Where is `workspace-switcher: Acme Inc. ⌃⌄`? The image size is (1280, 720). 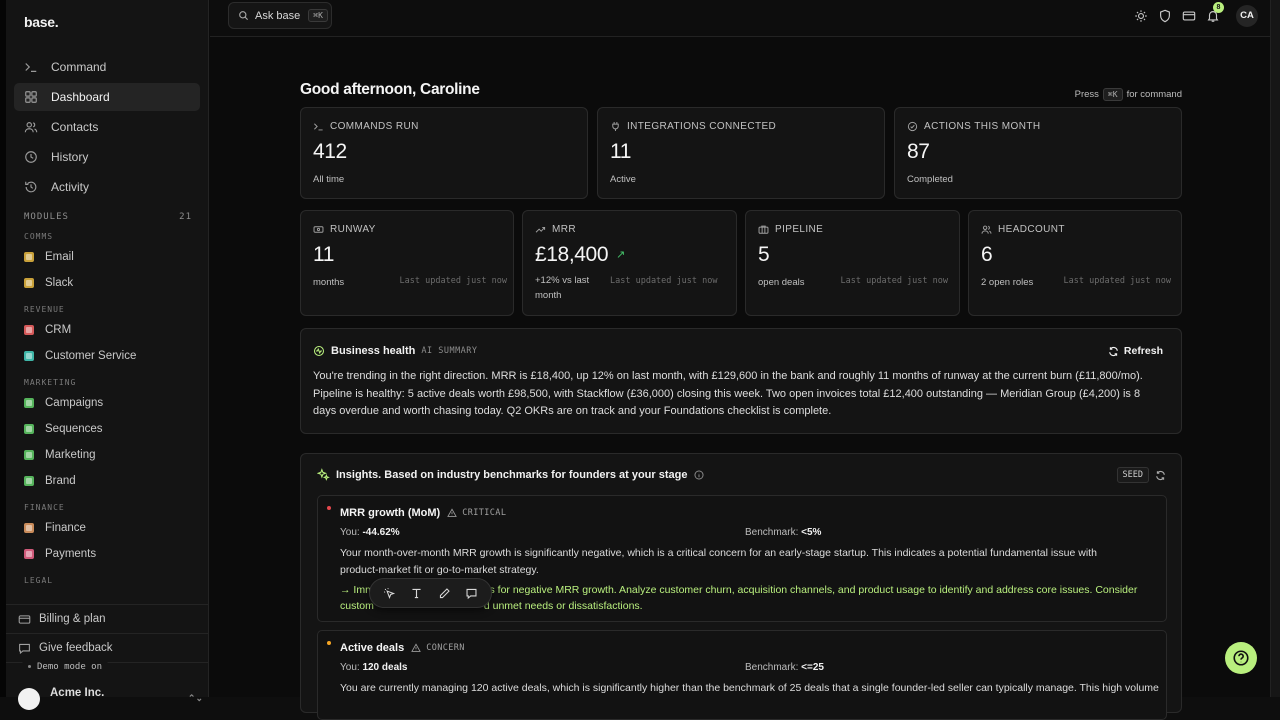 workspace-switcher: Acme Inc. ⌃⌄ is located at coordinates (110, 693).